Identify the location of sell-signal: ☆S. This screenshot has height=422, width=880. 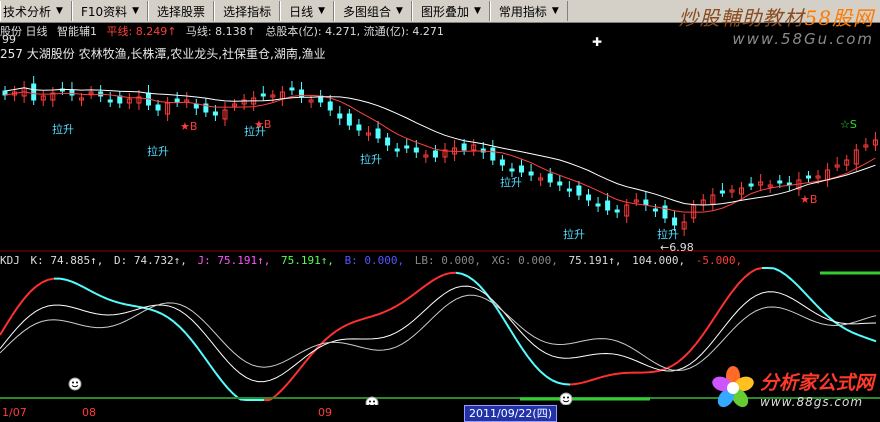
(848, 124).